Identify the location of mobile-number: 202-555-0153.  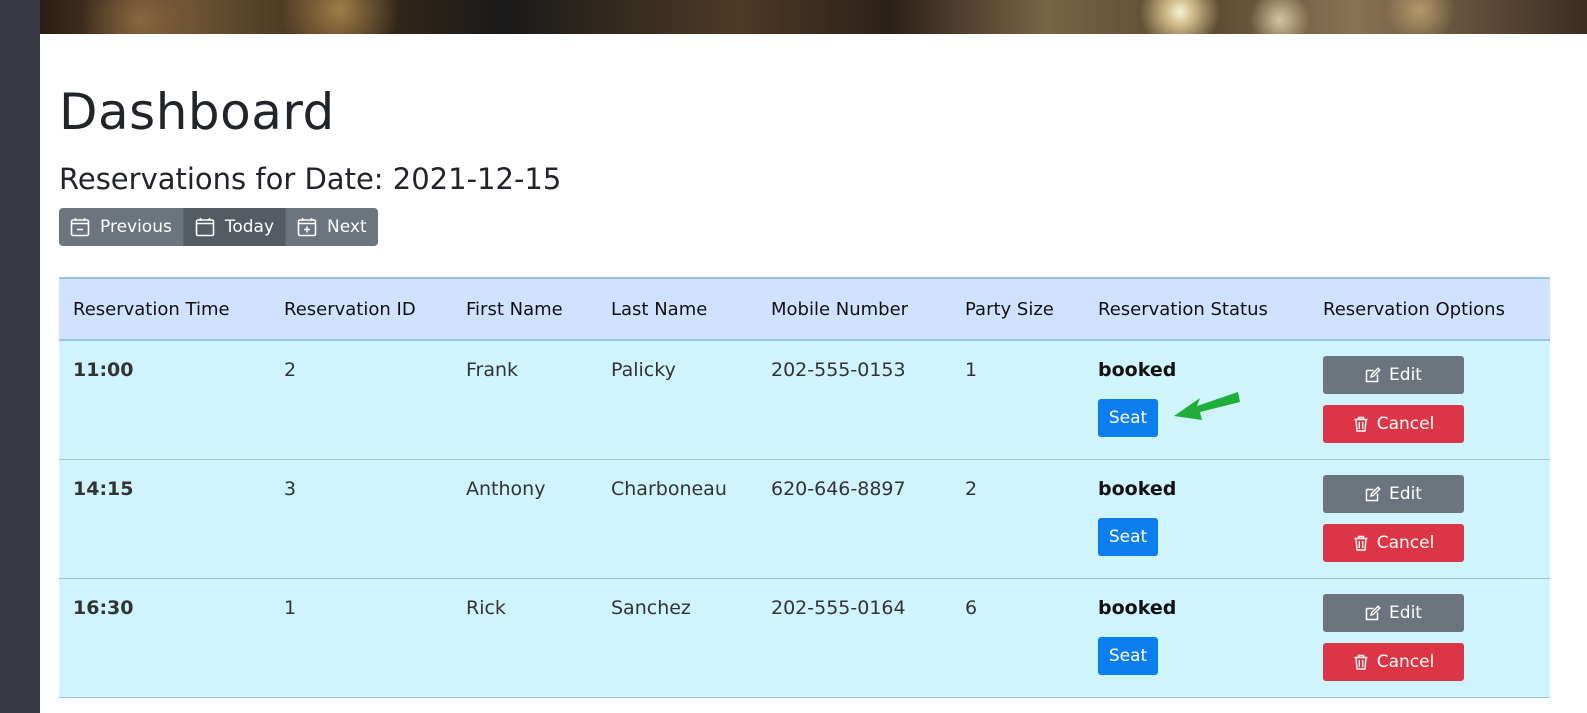
(854, 400).